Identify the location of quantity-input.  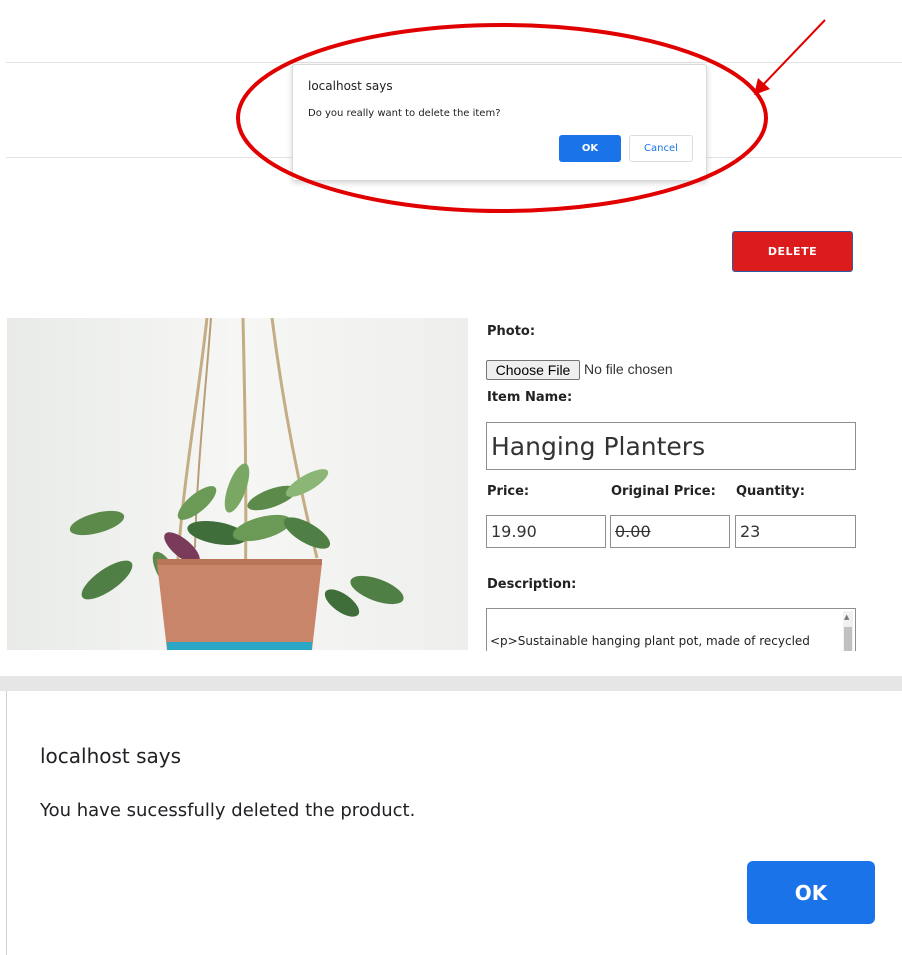
(795, 531).